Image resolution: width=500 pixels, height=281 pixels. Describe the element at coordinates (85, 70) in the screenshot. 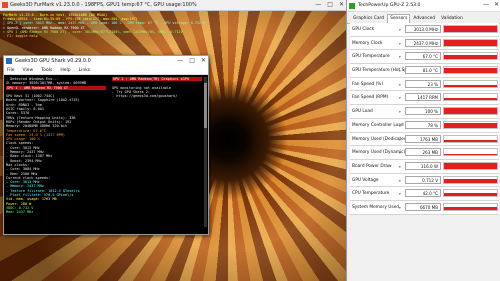

I see `menu-links: Links` at that location.